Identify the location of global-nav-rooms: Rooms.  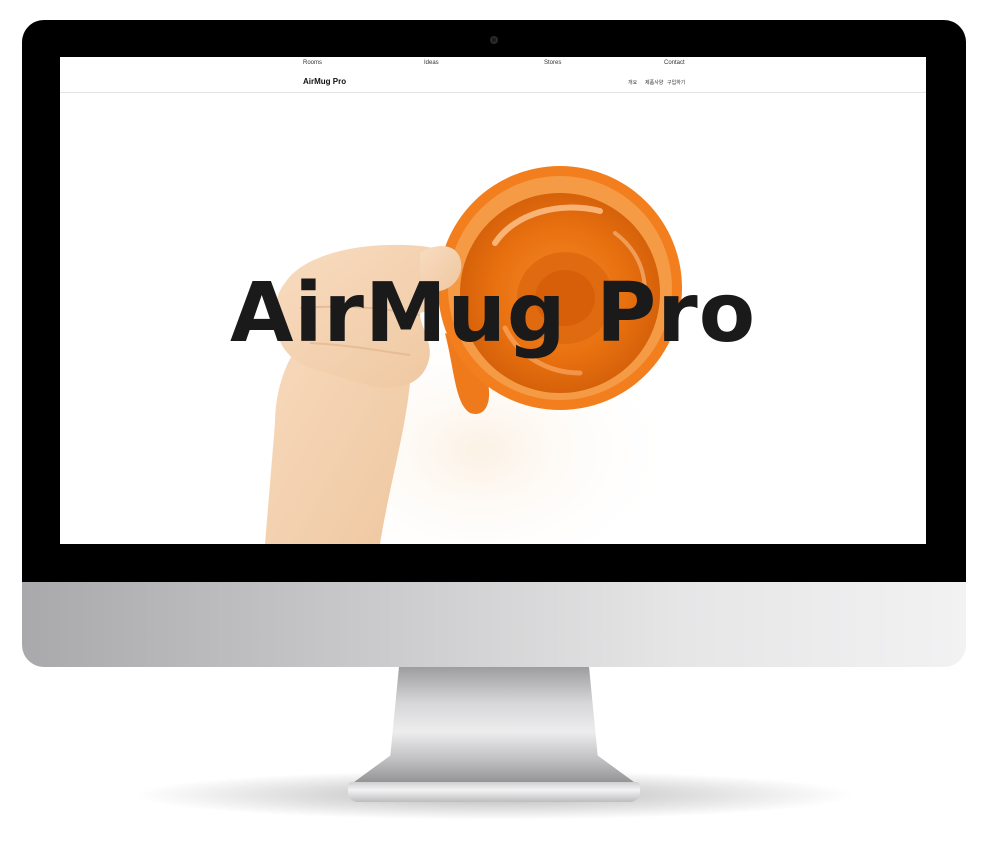
(312, 63).